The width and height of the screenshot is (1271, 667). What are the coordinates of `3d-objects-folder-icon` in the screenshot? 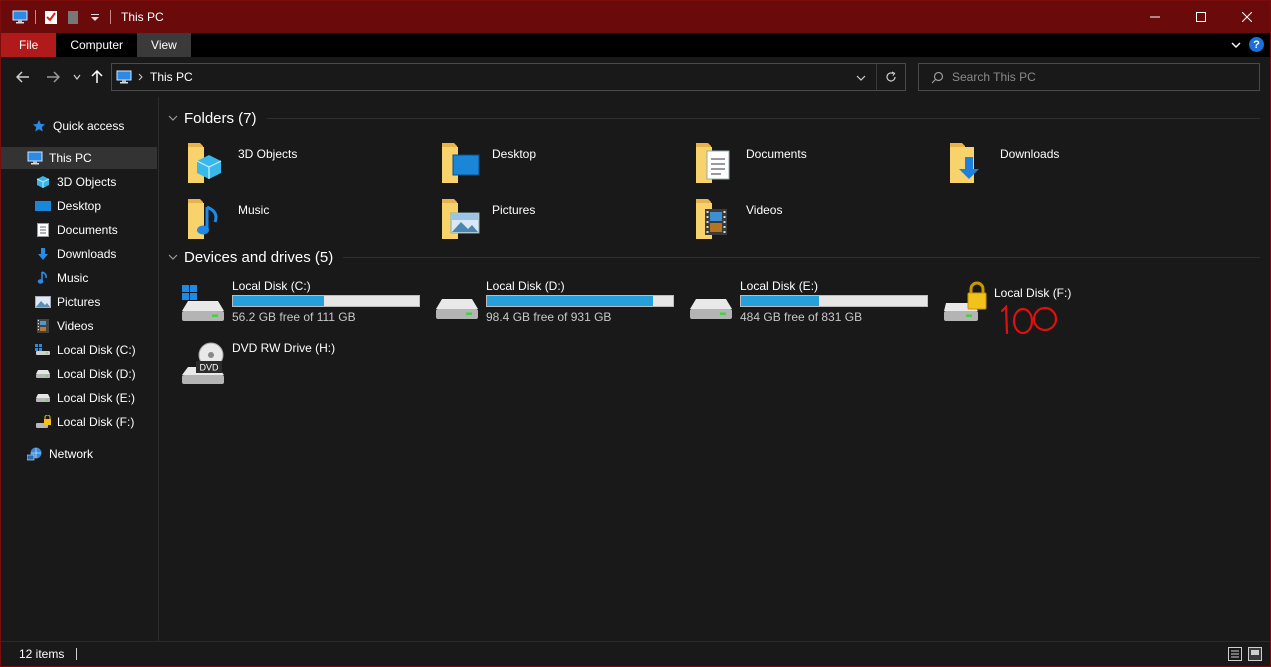 It's located at (205, 163).